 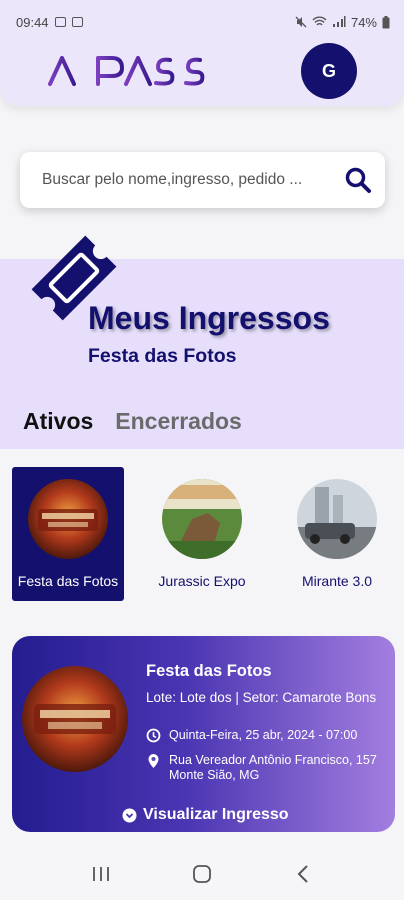 What do you see at coordinates (202, 22) in the screenshot?
I see `status-bar: 09:44 74%` at bounding box center [202, 22].